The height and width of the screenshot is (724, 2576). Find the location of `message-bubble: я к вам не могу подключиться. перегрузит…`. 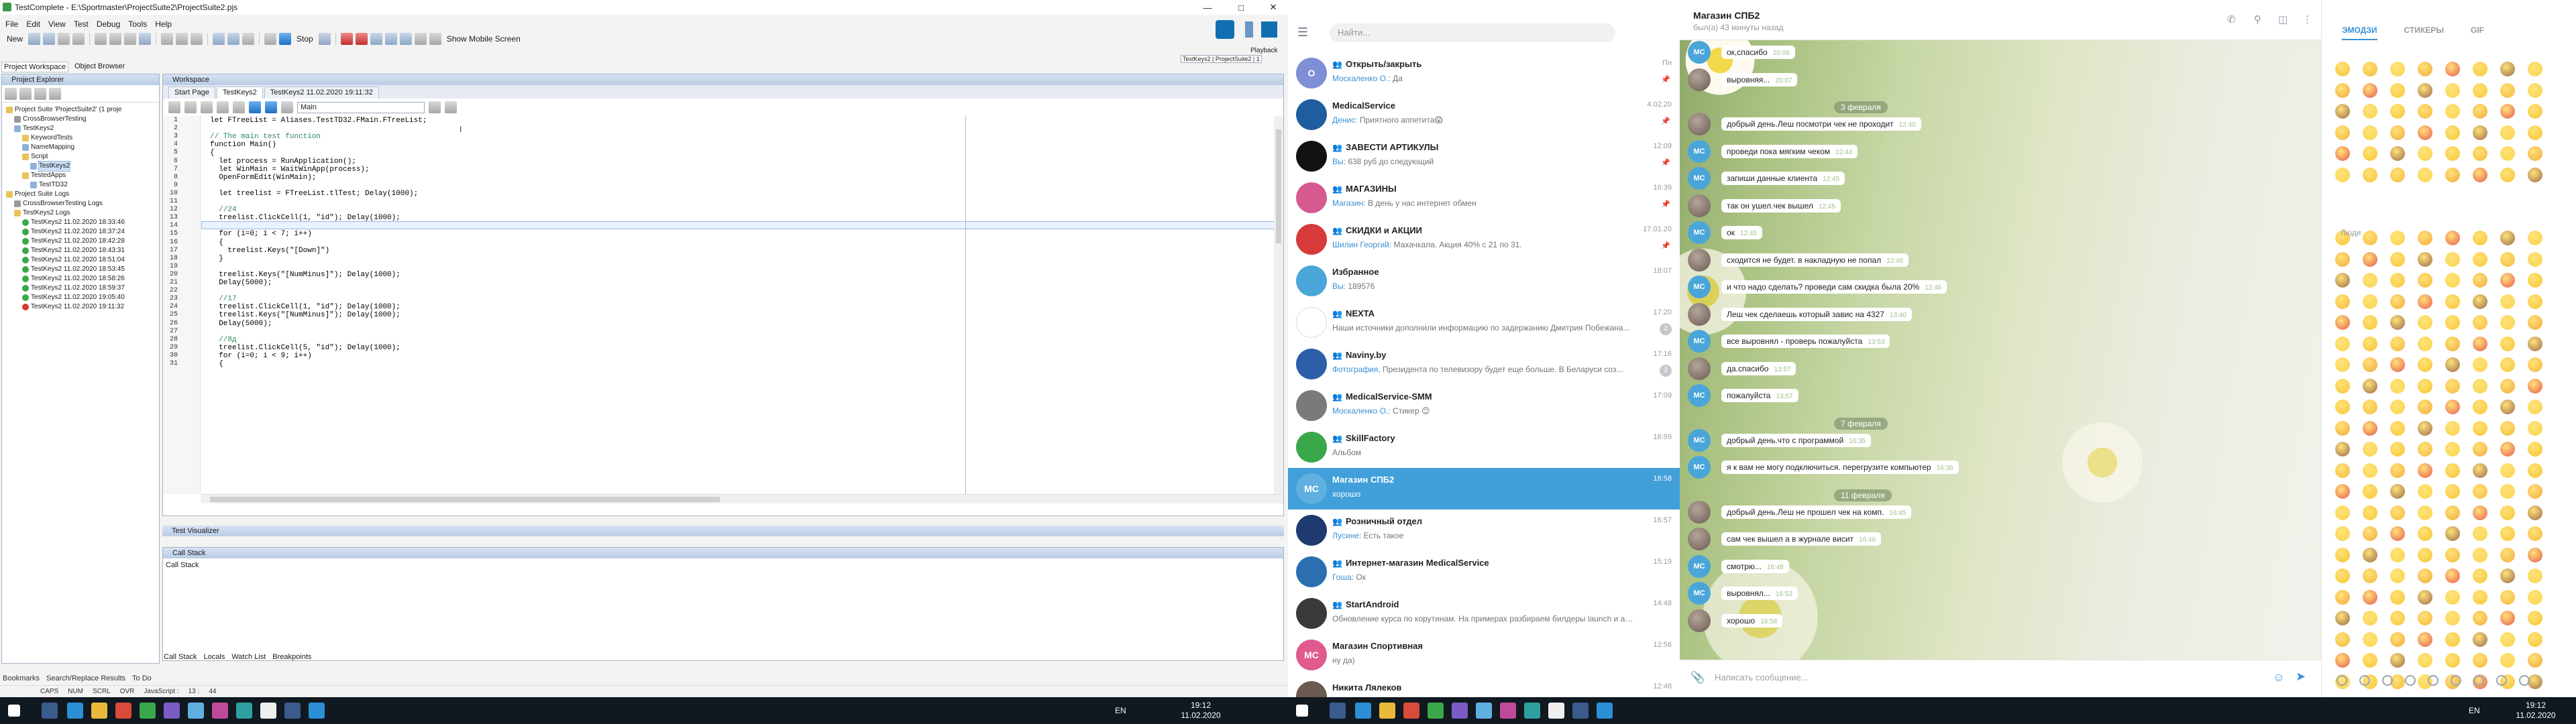

message-bubble: я к вам не могу подключиться. перегрузит… is located at coordinates (1840, 467).